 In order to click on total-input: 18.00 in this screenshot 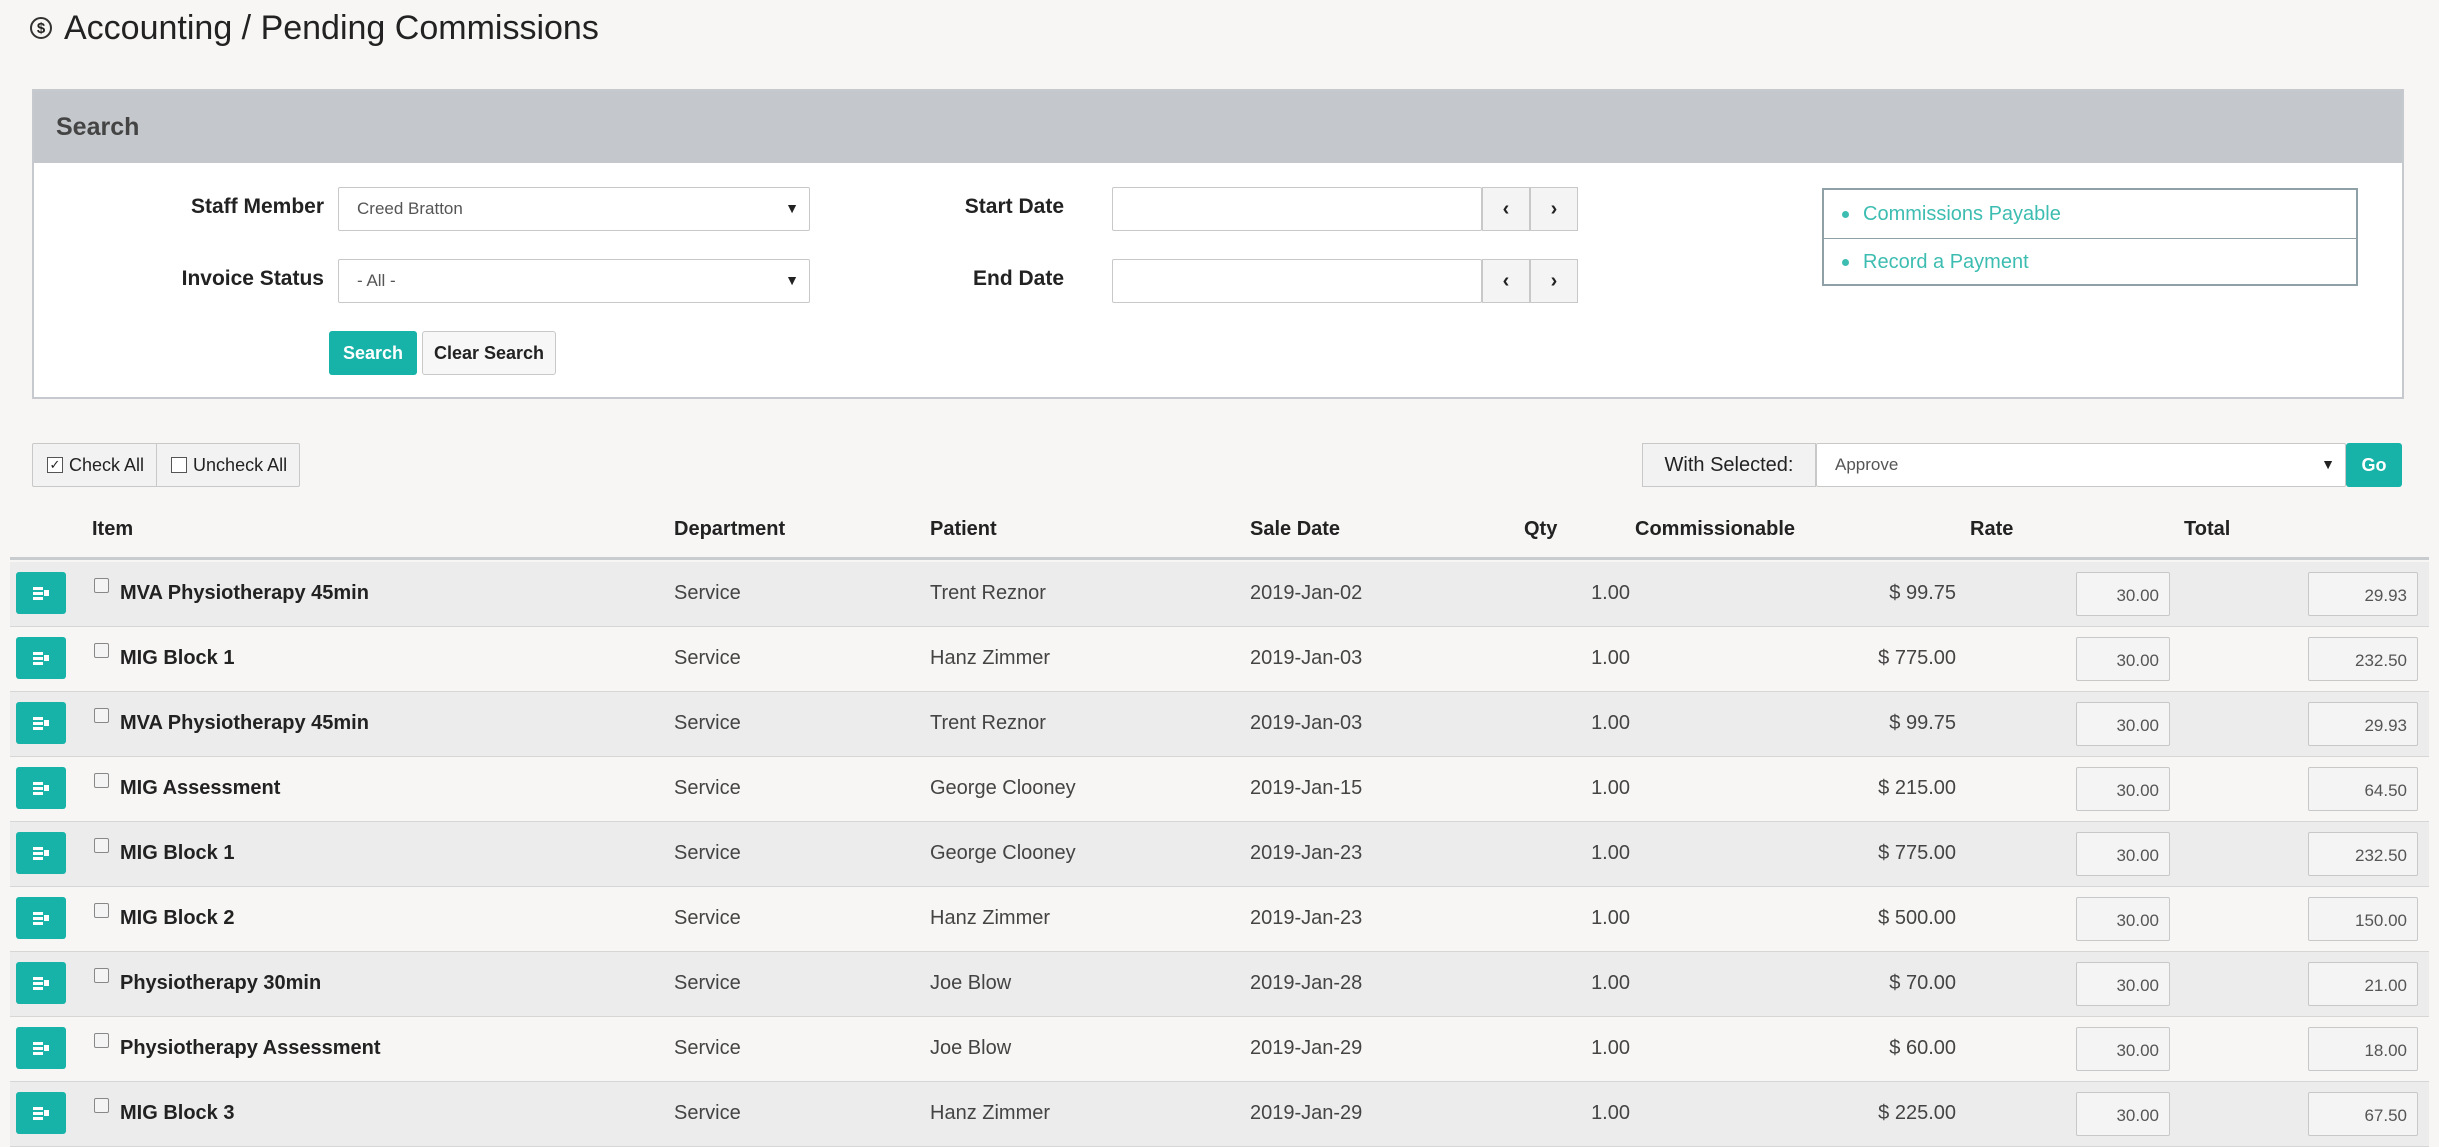, I will do `click(2363, 1049)`.